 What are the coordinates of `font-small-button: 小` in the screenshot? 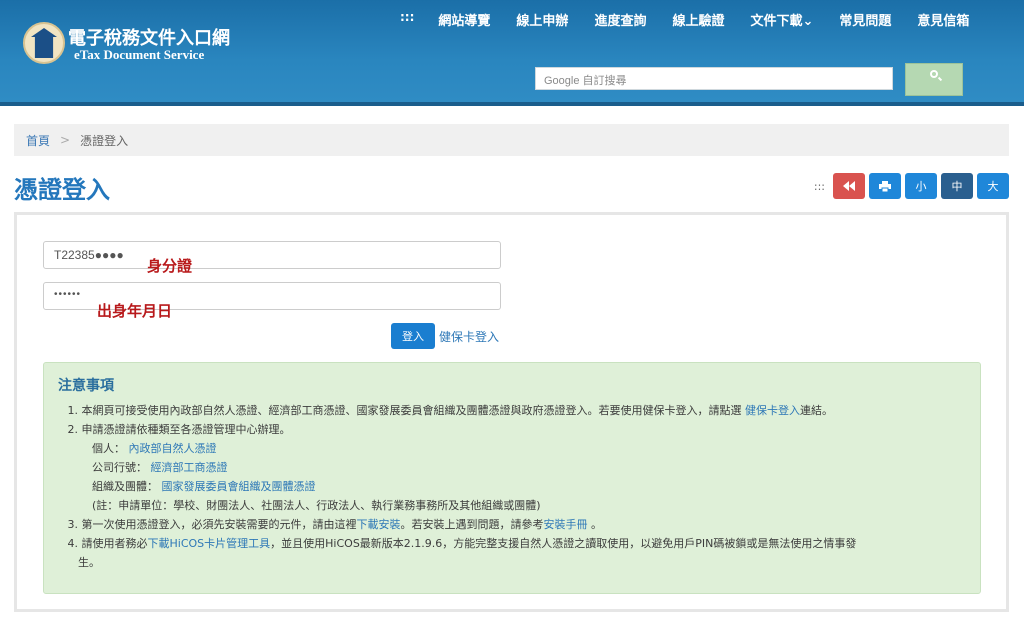 It's located at (921, 186).